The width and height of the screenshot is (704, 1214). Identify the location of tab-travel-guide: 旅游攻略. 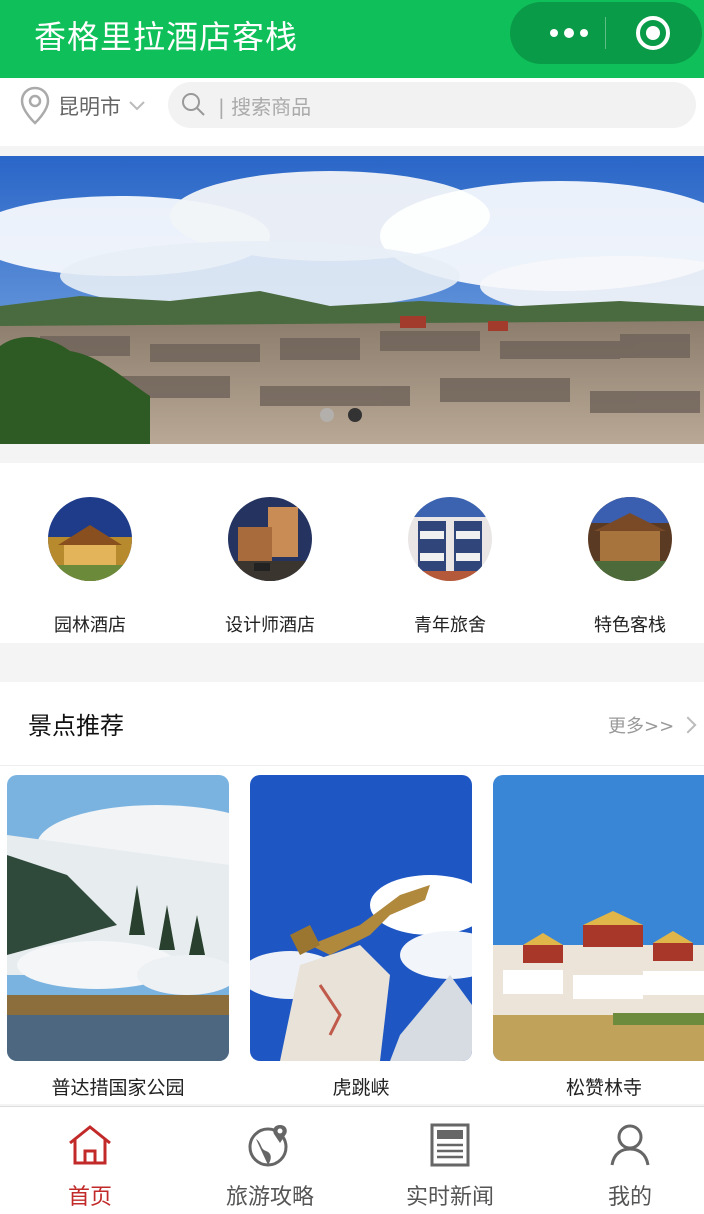
(270, 1166).